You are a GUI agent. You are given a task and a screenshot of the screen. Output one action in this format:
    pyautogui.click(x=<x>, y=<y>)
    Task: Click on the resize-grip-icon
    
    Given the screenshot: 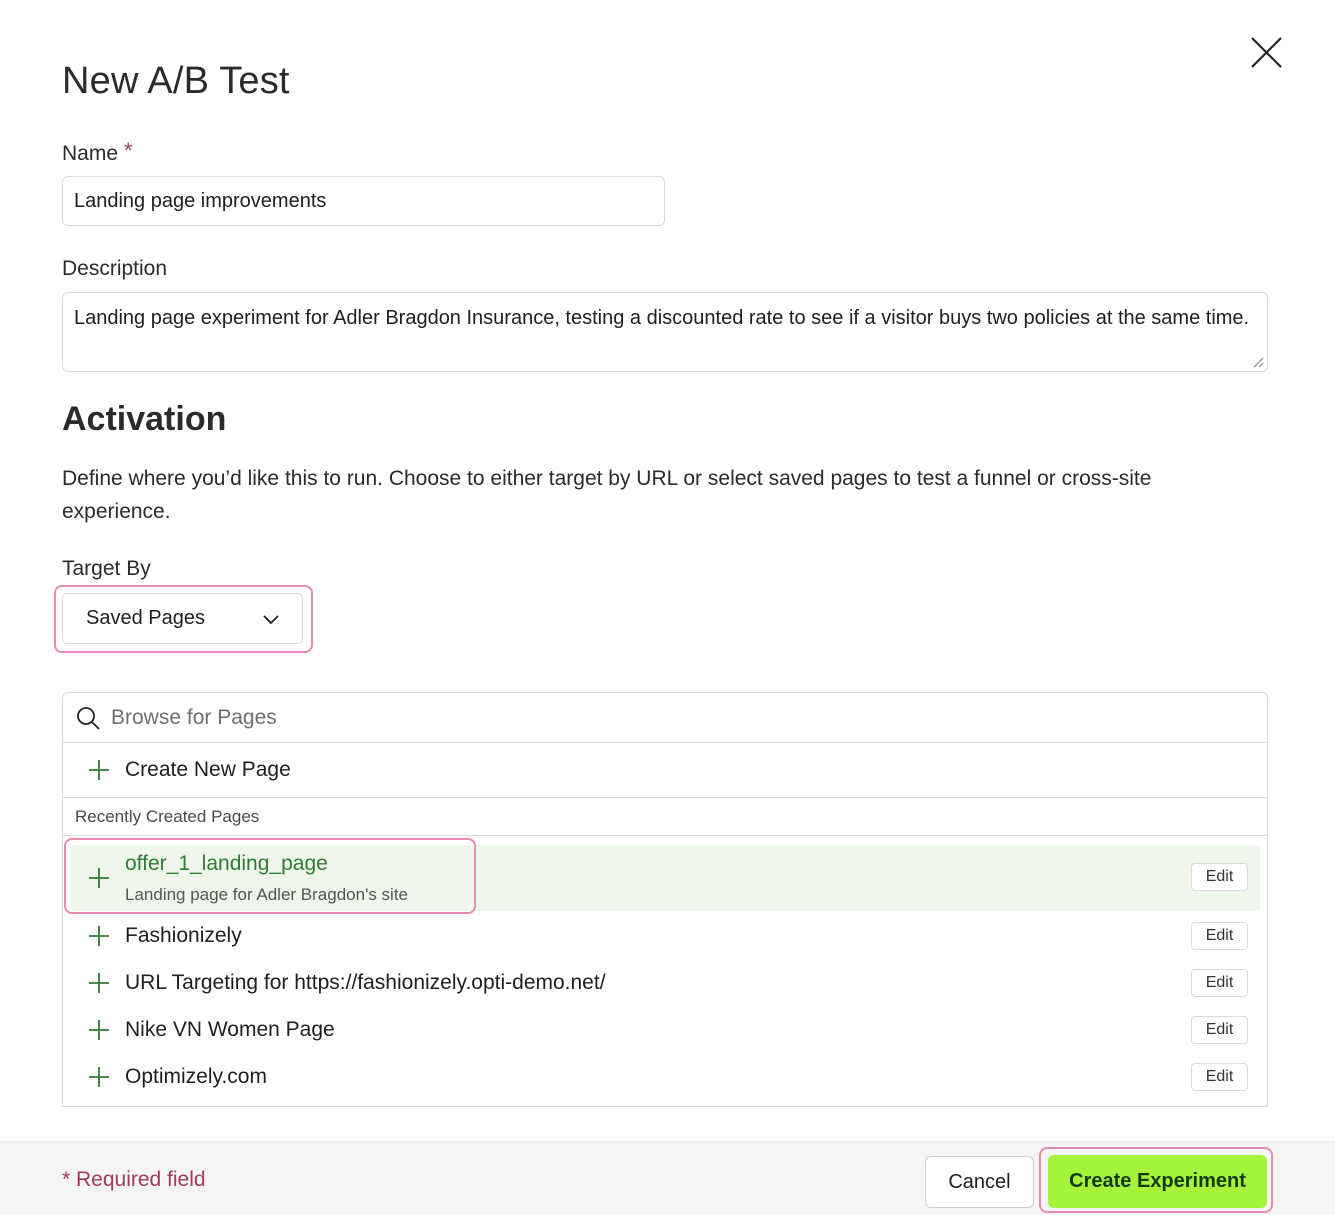 What is the action you would take?
    pyautogui.click(x=1258, y=362)
    